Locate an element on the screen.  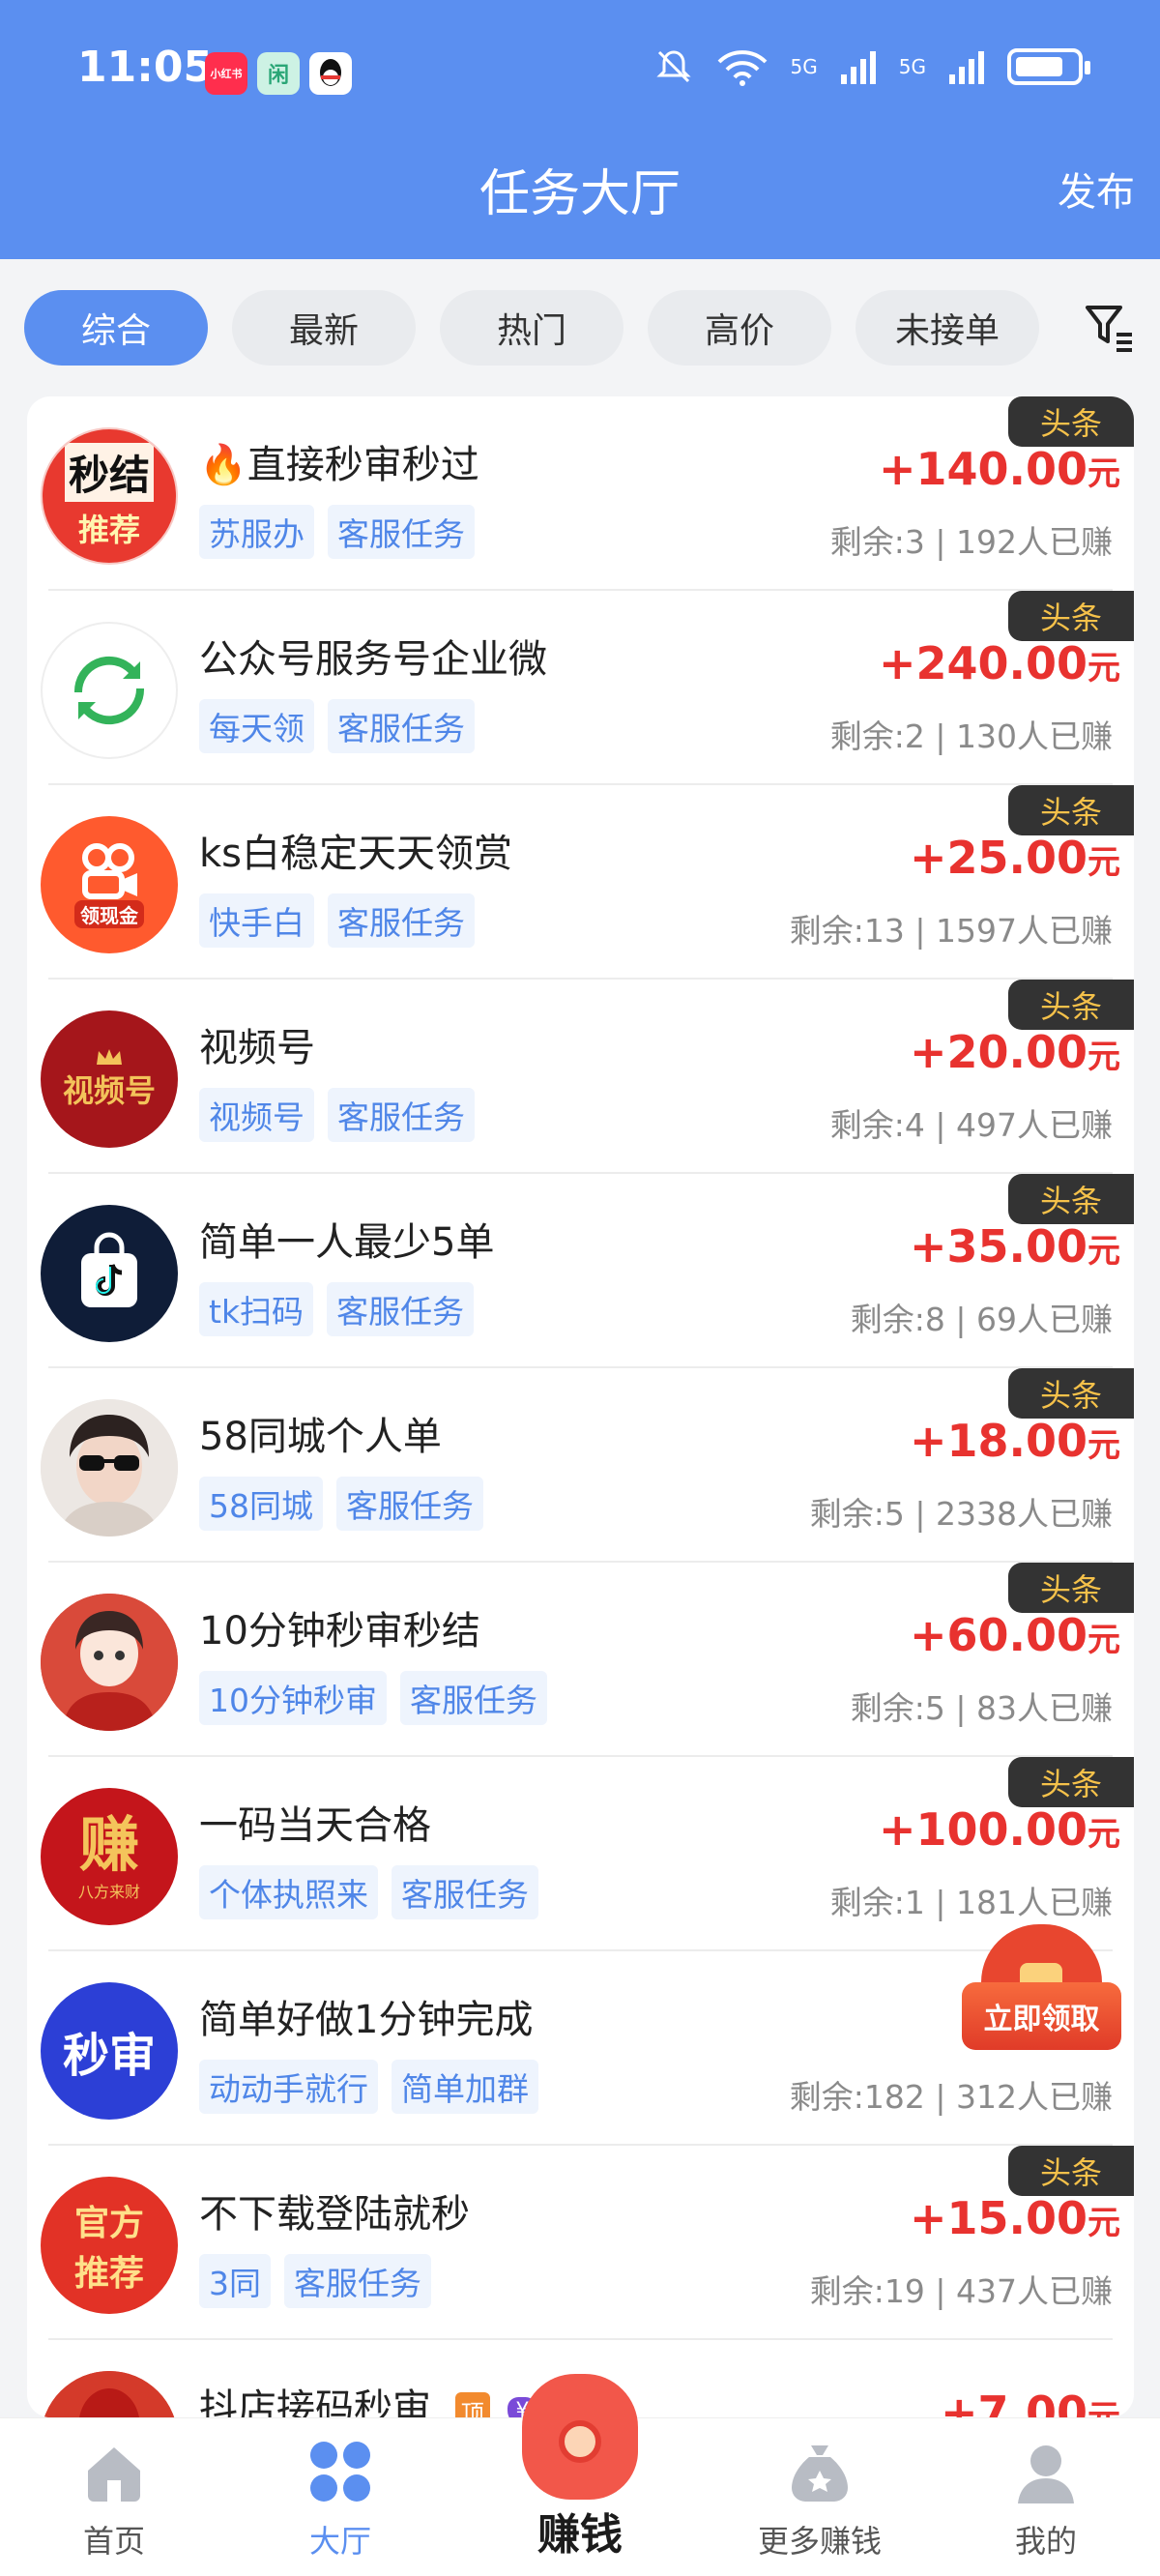
qq-app-icon is located at coordinates (331, 73).